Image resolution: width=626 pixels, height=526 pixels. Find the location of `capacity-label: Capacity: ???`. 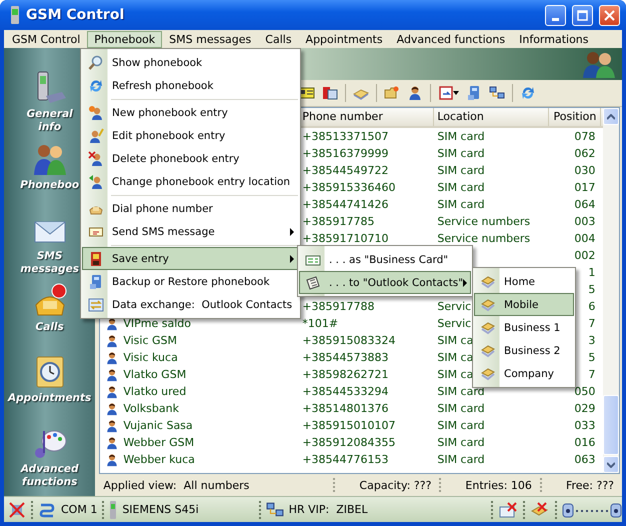

capacity-label: Capacity: ??? is located at coordinates (395, 485).